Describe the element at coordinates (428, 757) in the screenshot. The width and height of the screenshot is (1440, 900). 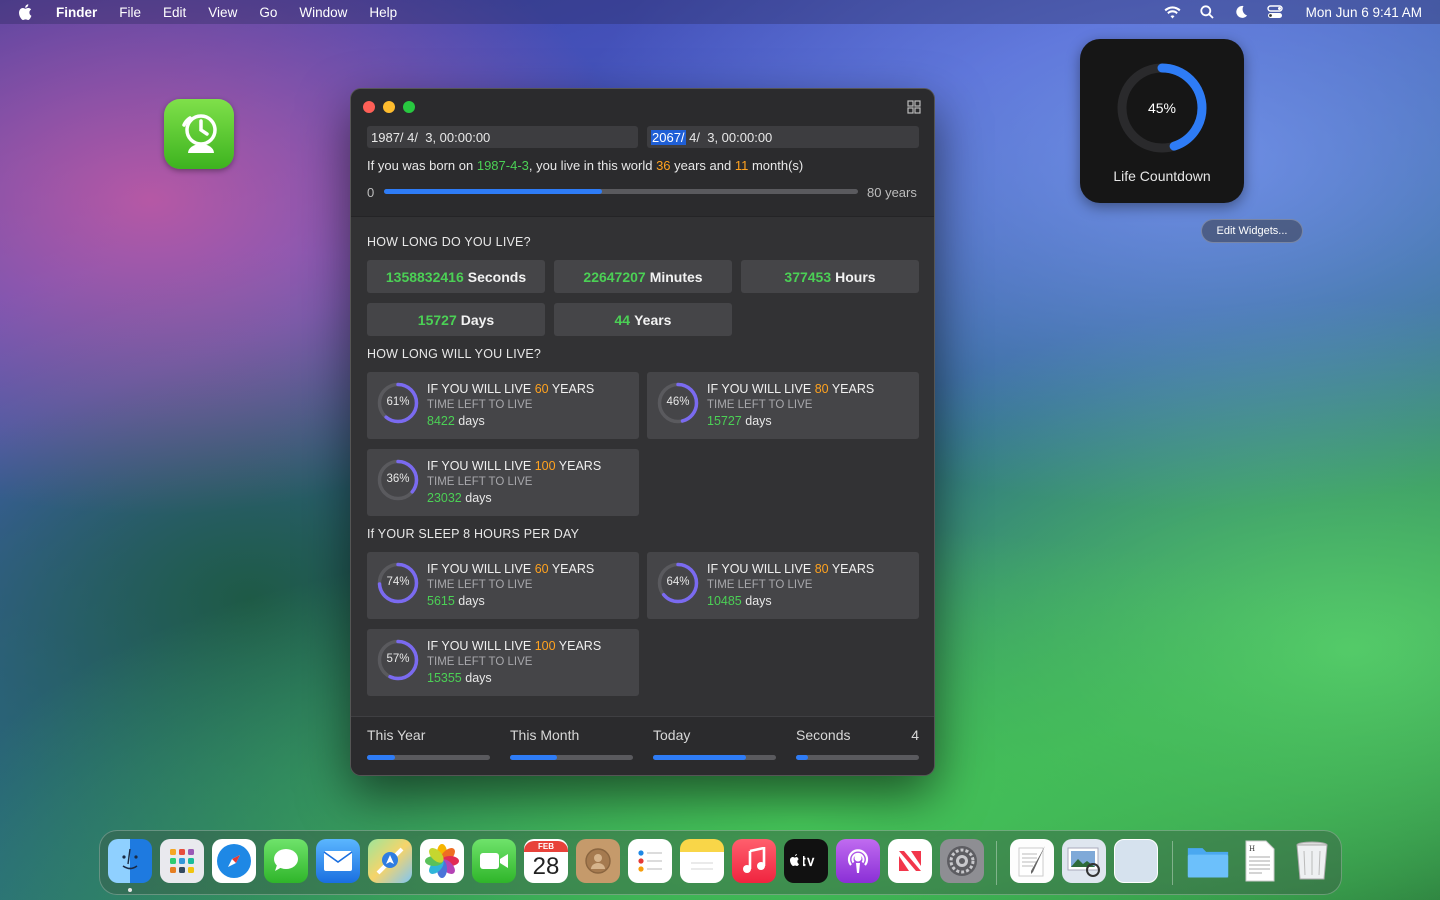
I see `period-track` at that location.